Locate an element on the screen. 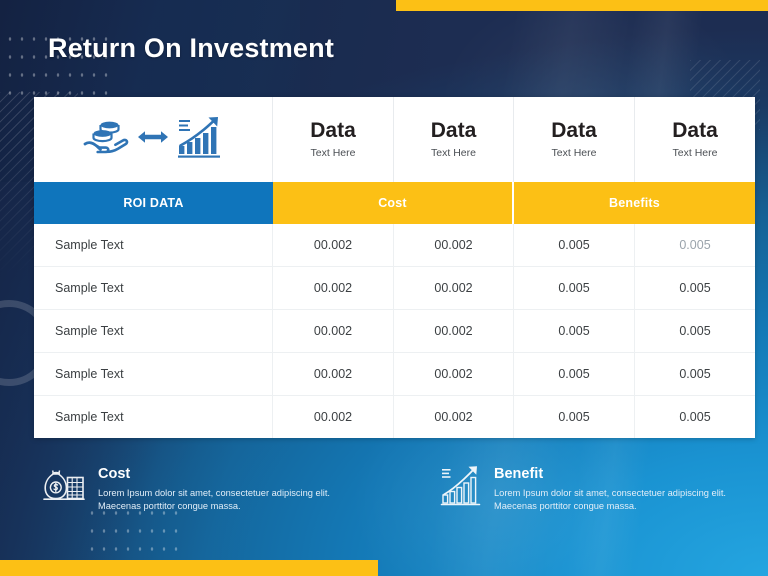  header-data-title-3: Data is located at coordinates (574, 131).